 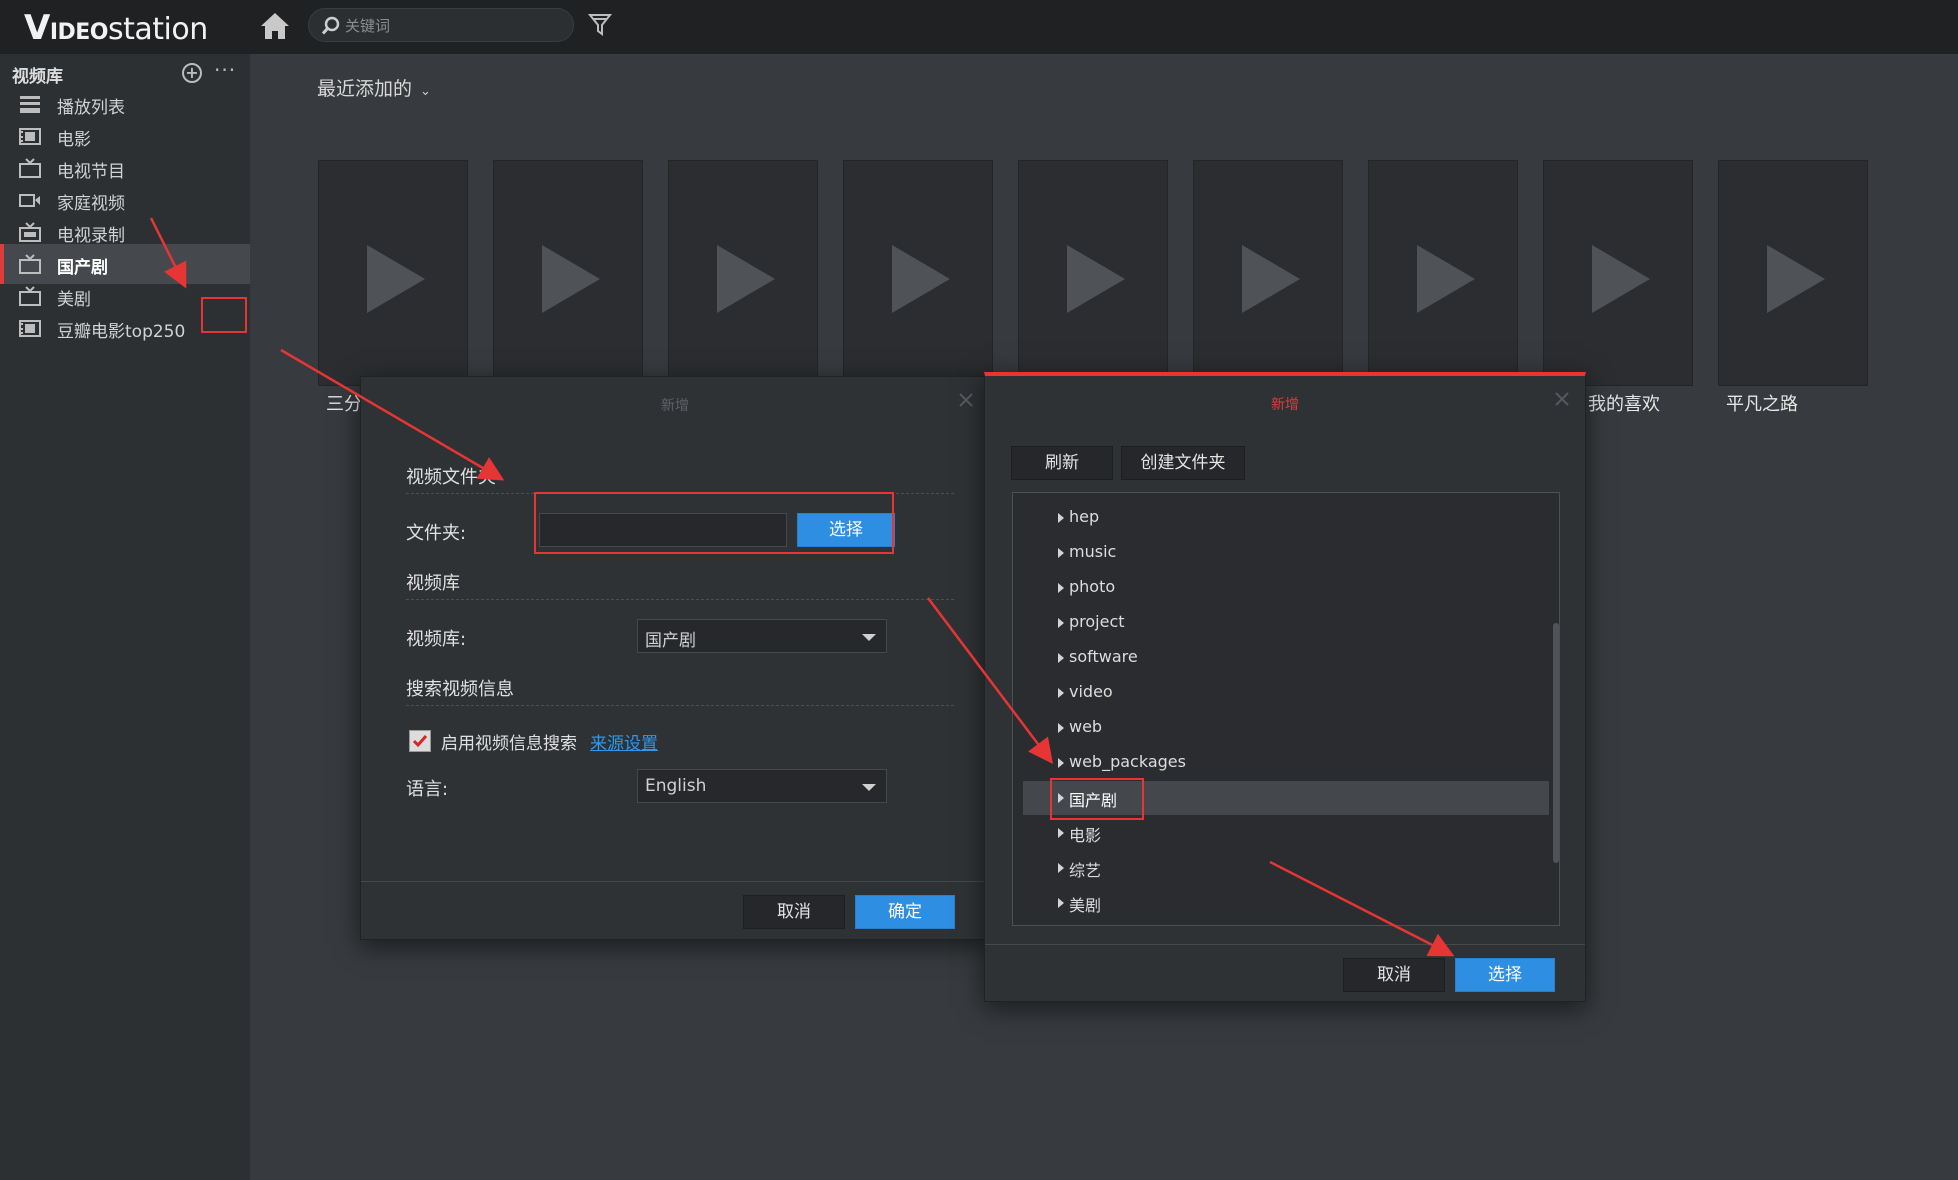 What do you see at coordinates (1286, 658) in the screenshot?
I see `folder-tree-item: software` at bounding box center [1286, 658].